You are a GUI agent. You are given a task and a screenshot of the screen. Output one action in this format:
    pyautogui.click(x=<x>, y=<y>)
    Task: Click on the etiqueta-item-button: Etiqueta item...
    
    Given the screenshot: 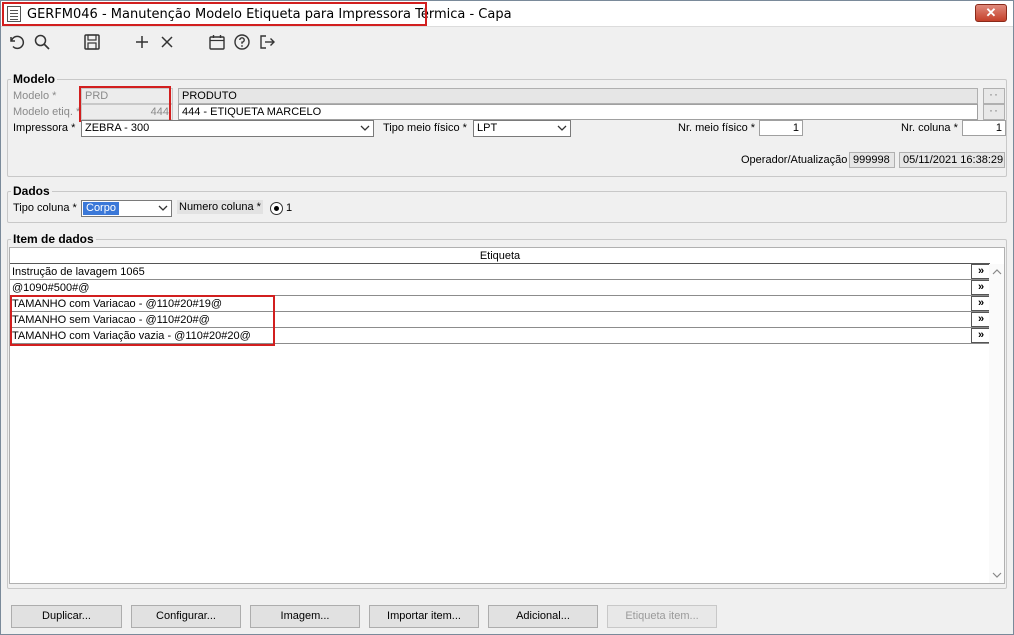 What is the action you would take?
    pyautogui.click(x=662, y=616)
    